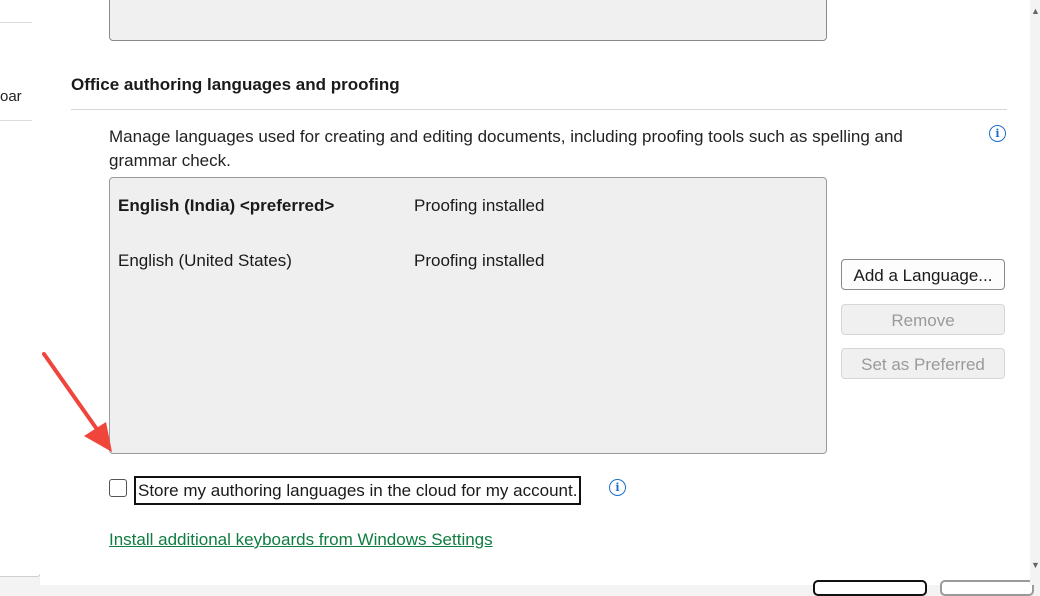 This screenshot has height=596, width=1040. Describe the element at coordinates (98, 437) in the screenshot. I see `arrow-head` at that location.